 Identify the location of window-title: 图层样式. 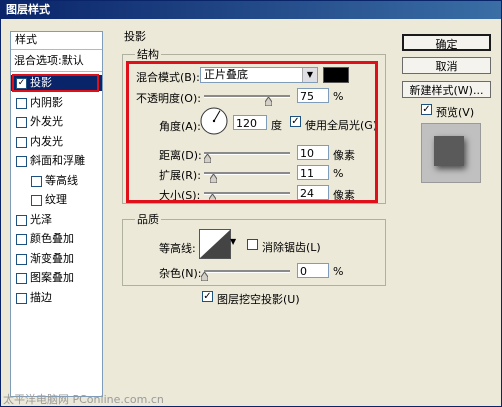
(28, 9).